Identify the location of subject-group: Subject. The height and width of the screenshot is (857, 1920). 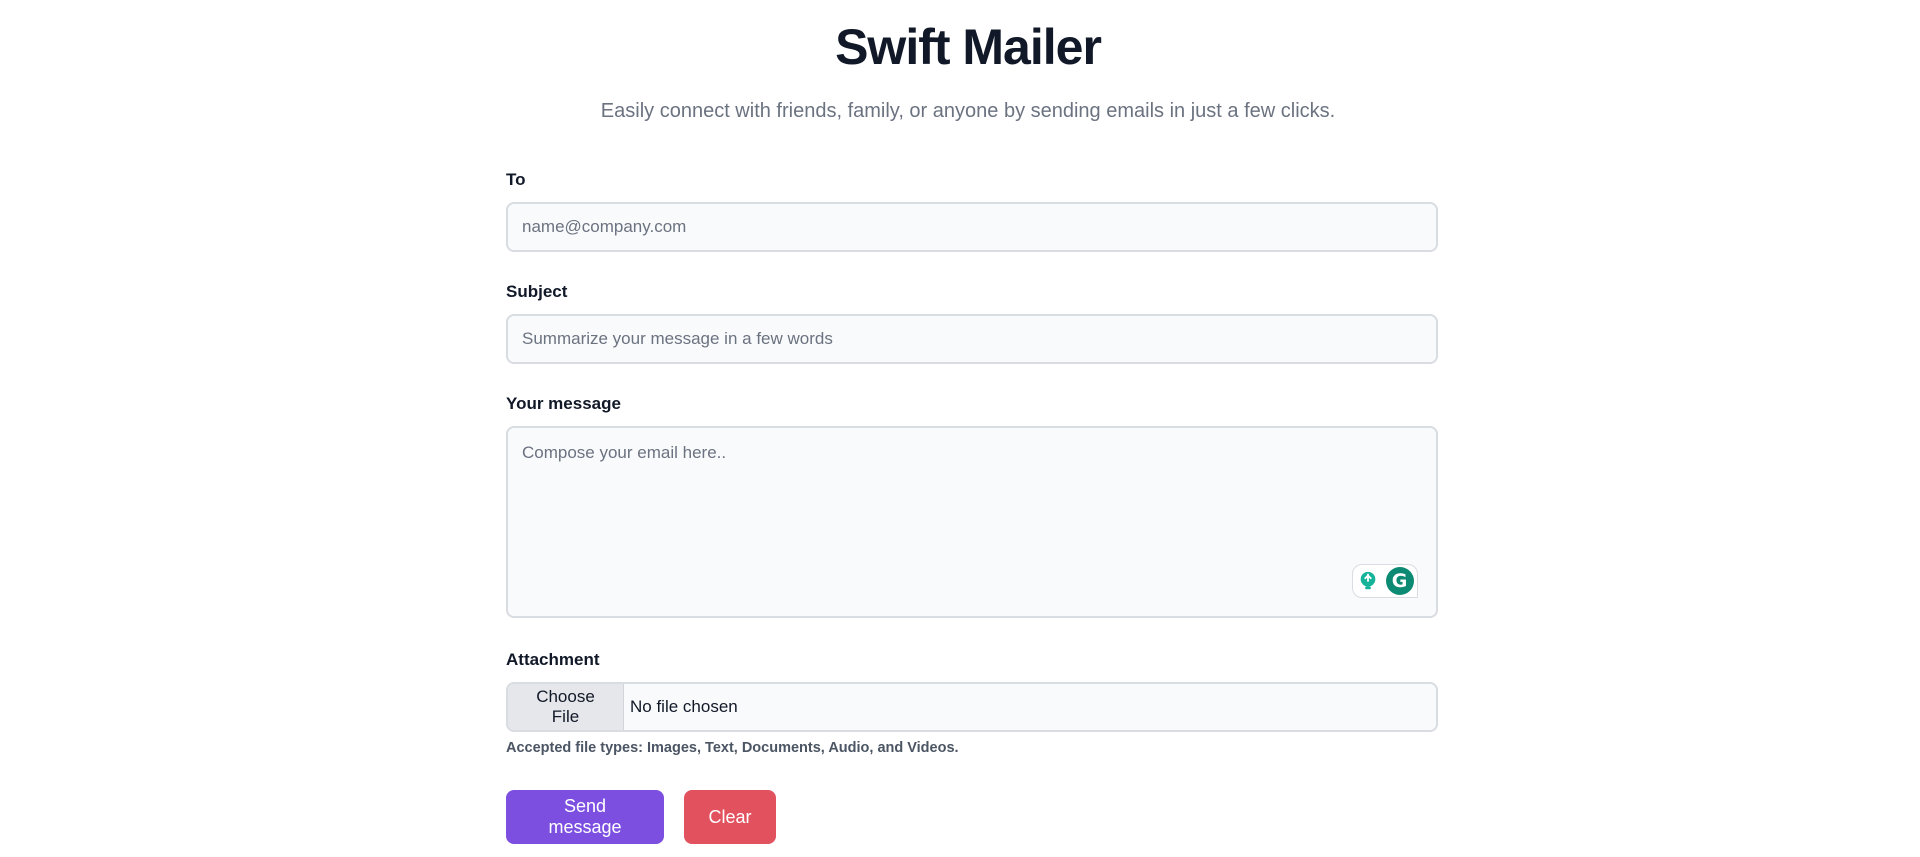
(972, 323).